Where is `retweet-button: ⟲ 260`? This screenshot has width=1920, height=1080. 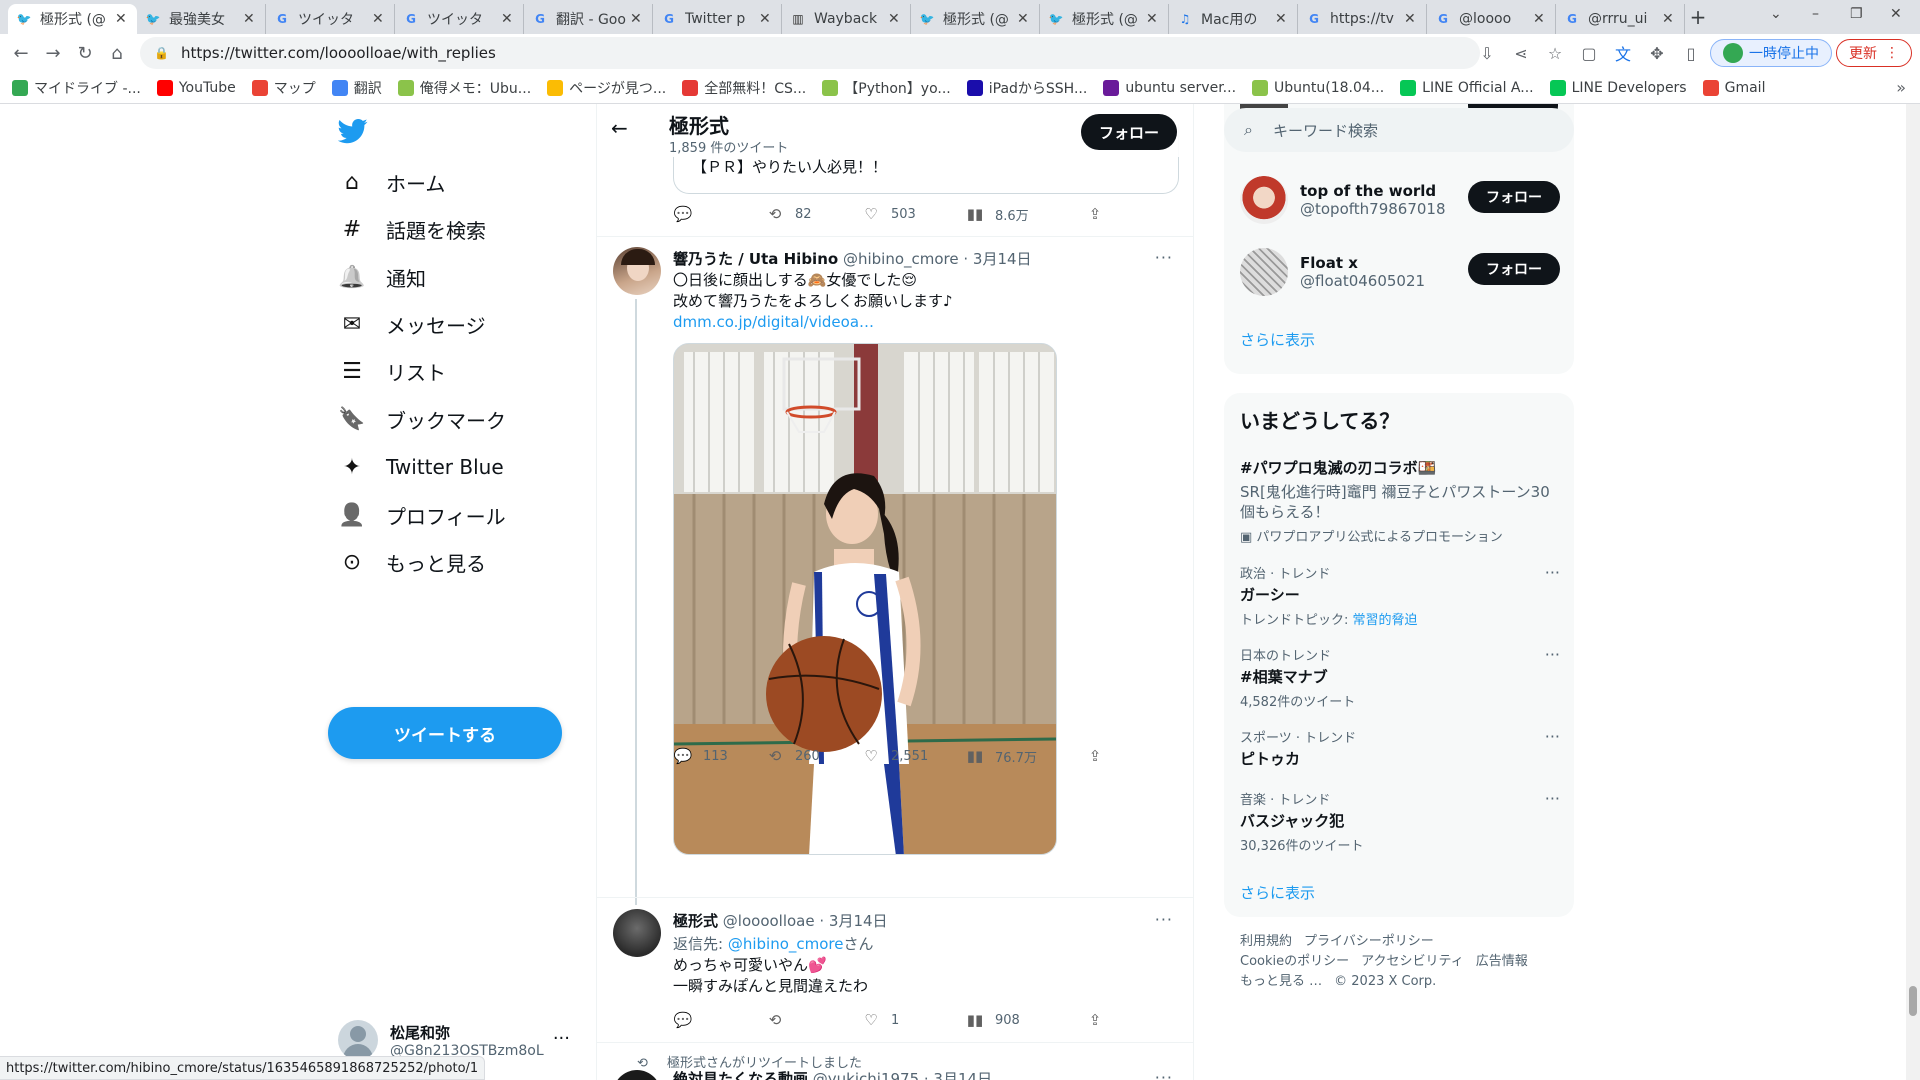
retweet-button: ⟲ 260 is located at coordinates (813, 756).